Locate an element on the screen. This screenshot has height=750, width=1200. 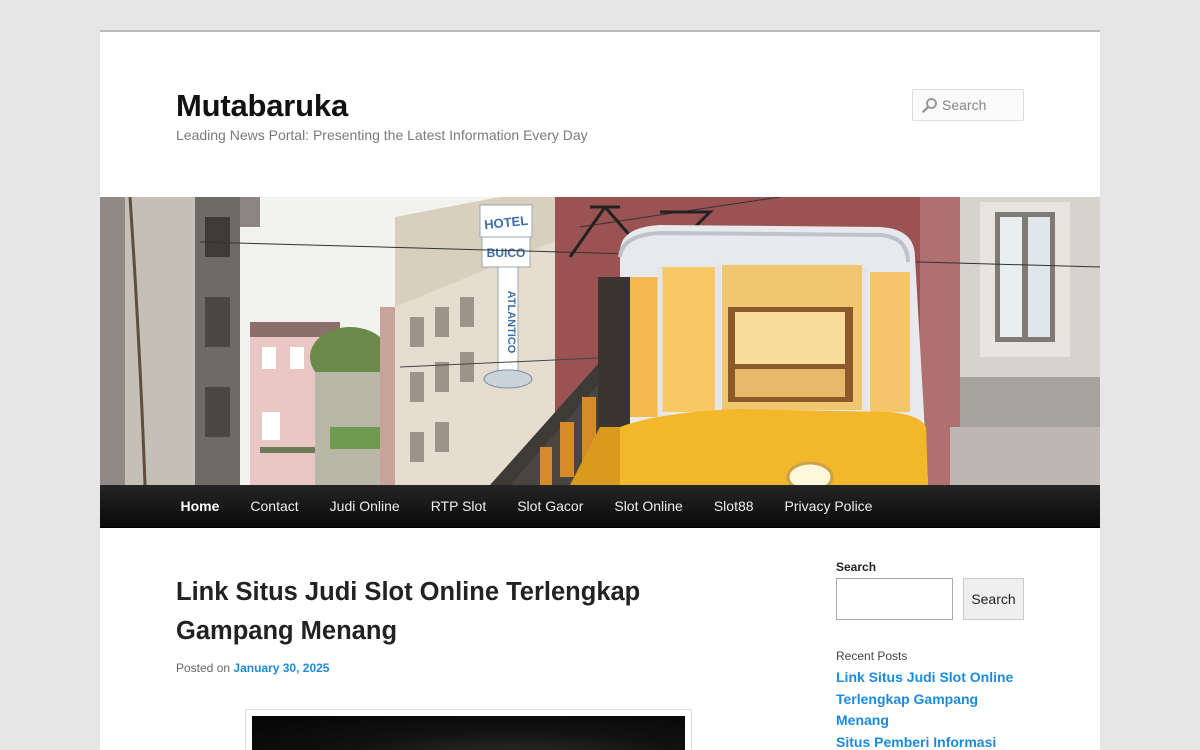
banner-sign-atlantico: ATLANTICO is located at coordinates (511, 322).